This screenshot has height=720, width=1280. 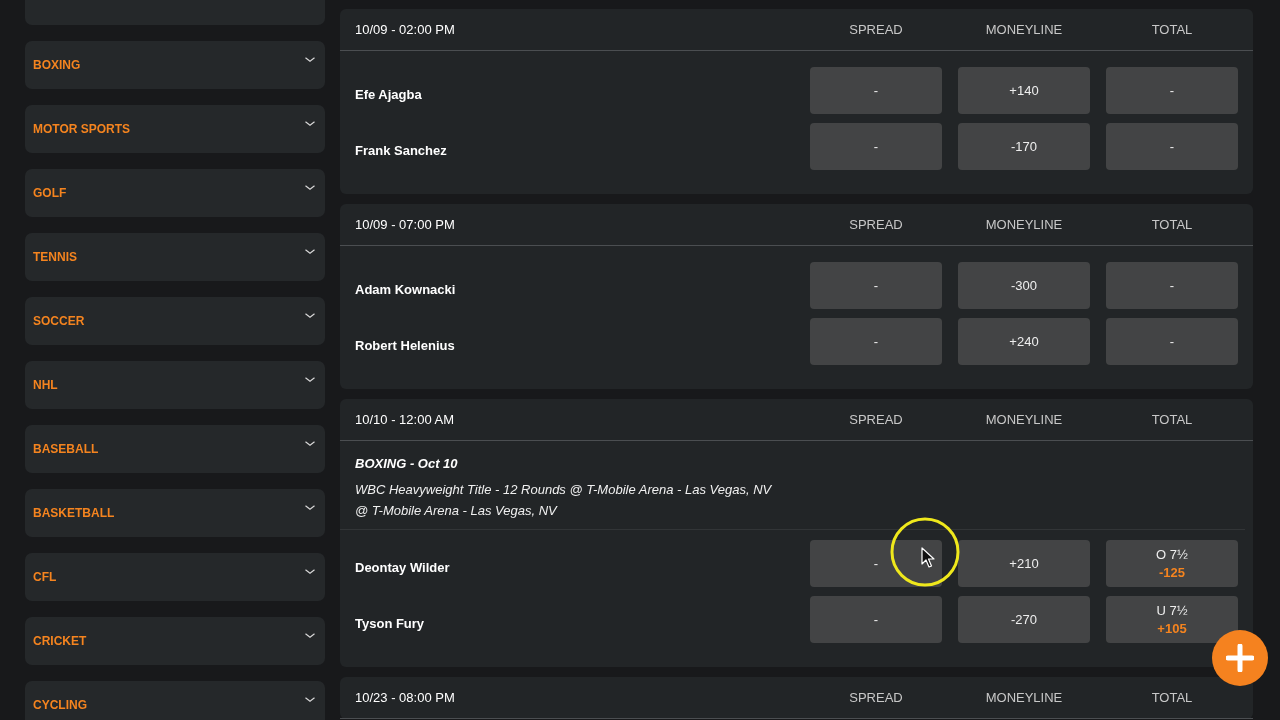 I want to click on competitor-name: Frank Sanchez, so click(x=401, y=150).